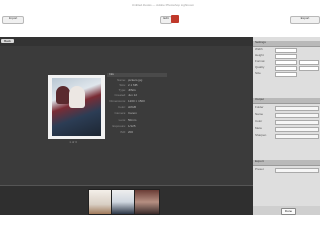 This screenshot has width=320, height=240. I want to click on sidebar-row: Color, so click(287, 122).